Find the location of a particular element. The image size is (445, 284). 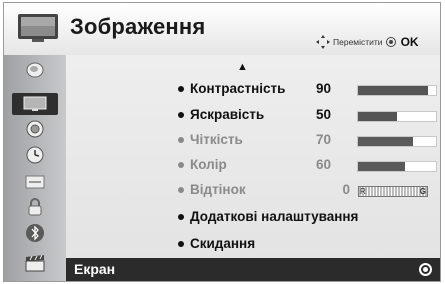

menu-item-screen-selected: Екран is located at coordinates (253, 269).